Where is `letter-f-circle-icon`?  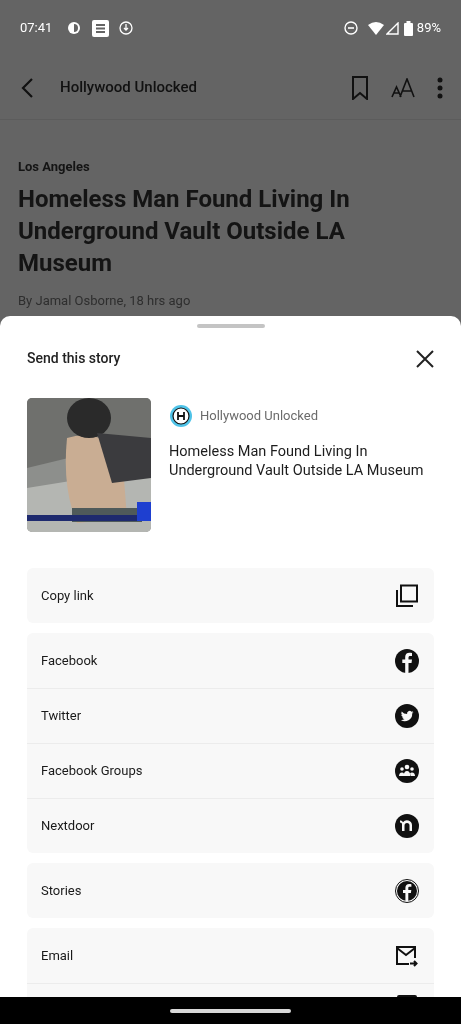
letter-f-circle-icon is located at coordinates (407, 660).